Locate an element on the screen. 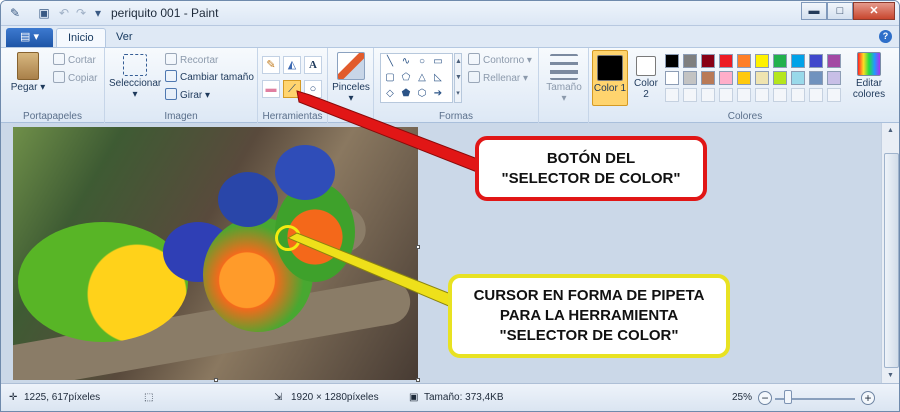 The height and width of the screenshot is (412, 900). cut-button: Cortar is located at coordinates (74, 61).